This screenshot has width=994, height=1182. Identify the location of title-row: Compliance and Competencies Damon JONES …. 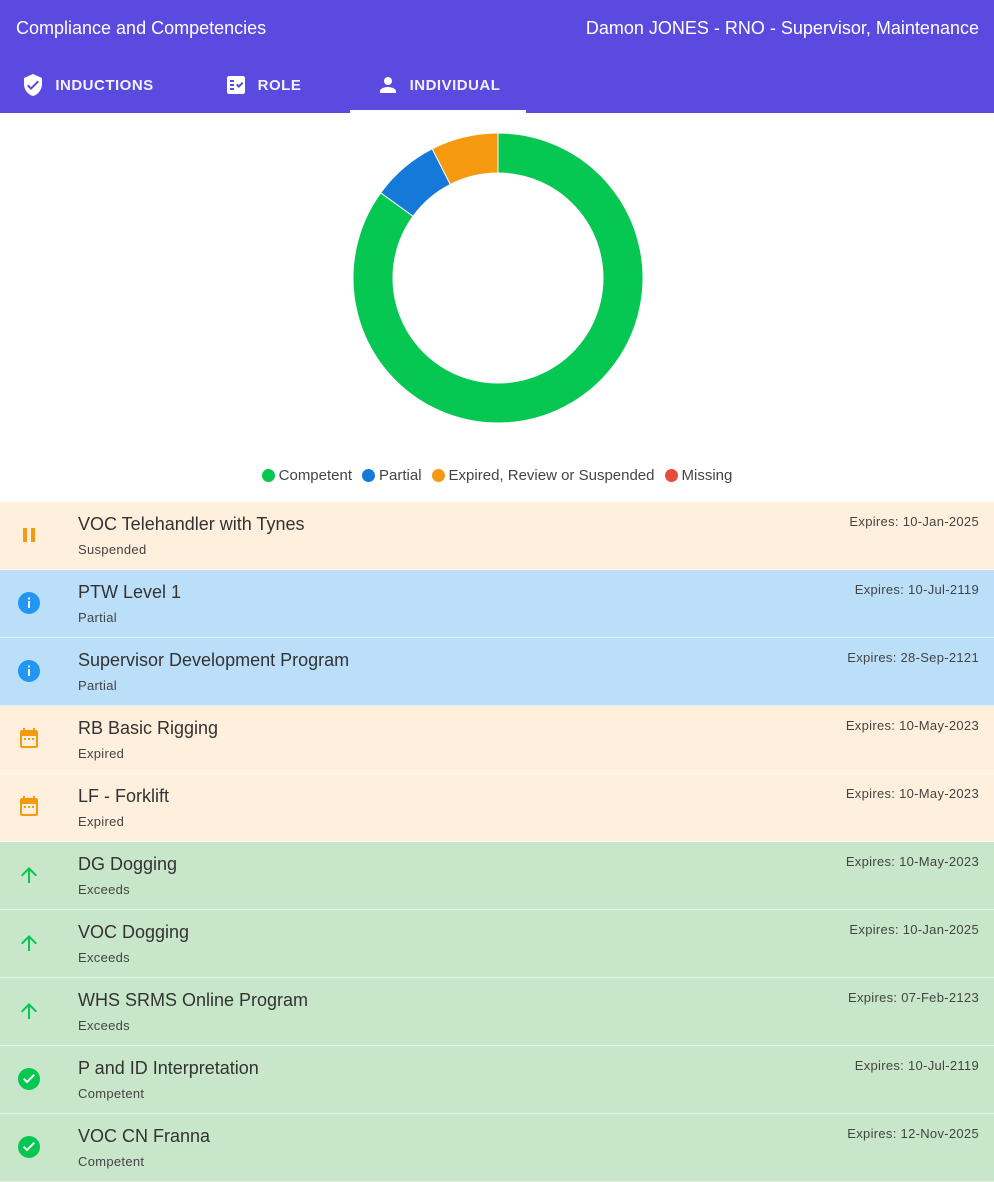
(497, 28).